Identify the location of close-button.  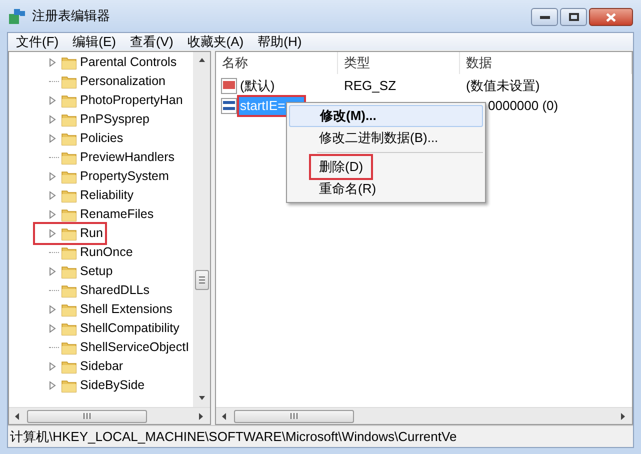
(611, 17).